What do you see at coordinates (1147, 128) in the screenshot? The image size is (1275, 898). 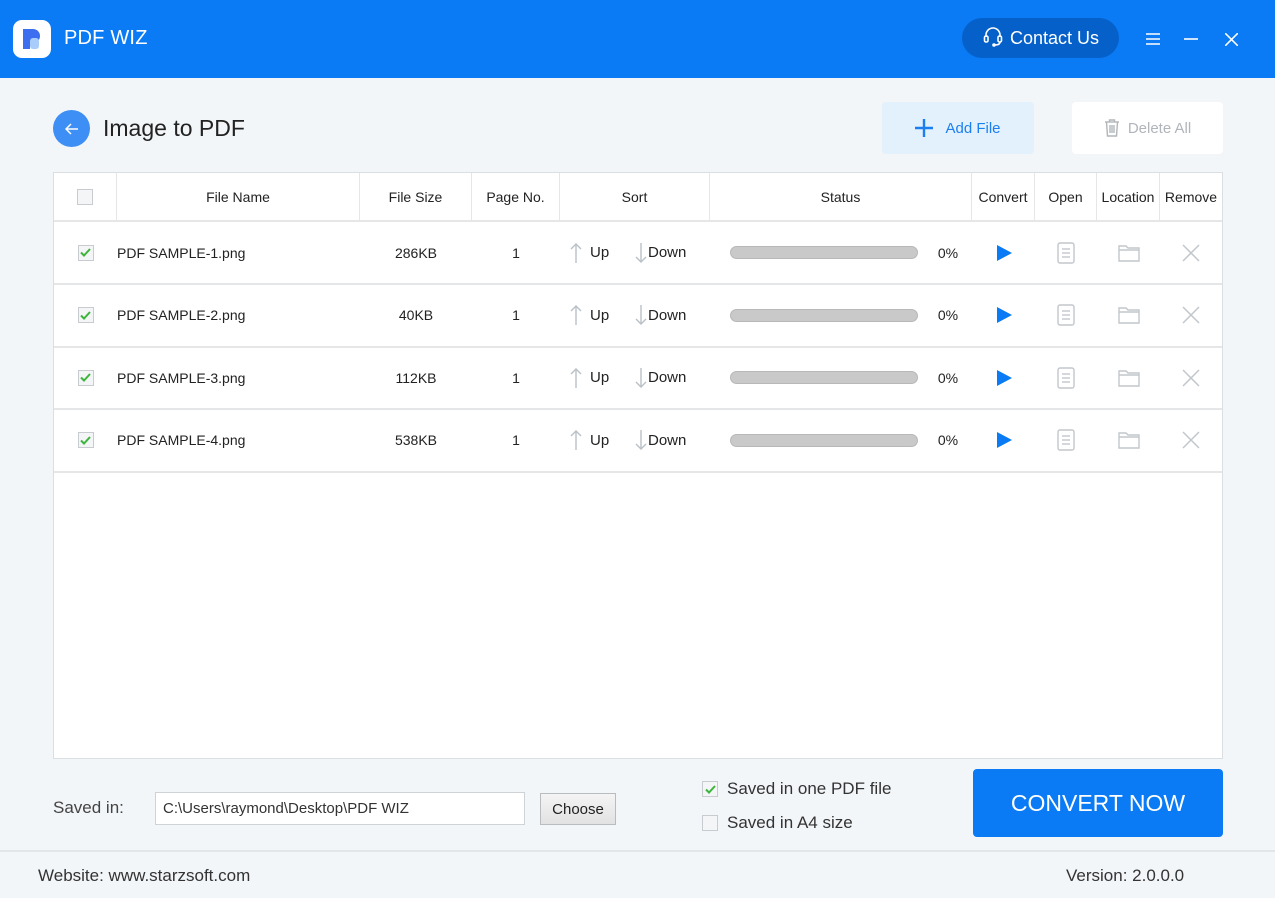 I see `delete-all-button: Delete All` at bounding box center [1147, 128].